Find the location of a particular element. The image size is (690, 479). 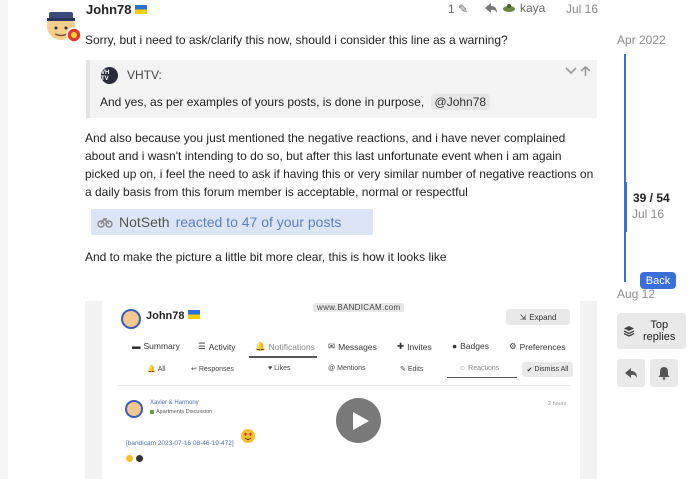

edit-history-button: 1 ✎ is located at coordinates (458, 9).